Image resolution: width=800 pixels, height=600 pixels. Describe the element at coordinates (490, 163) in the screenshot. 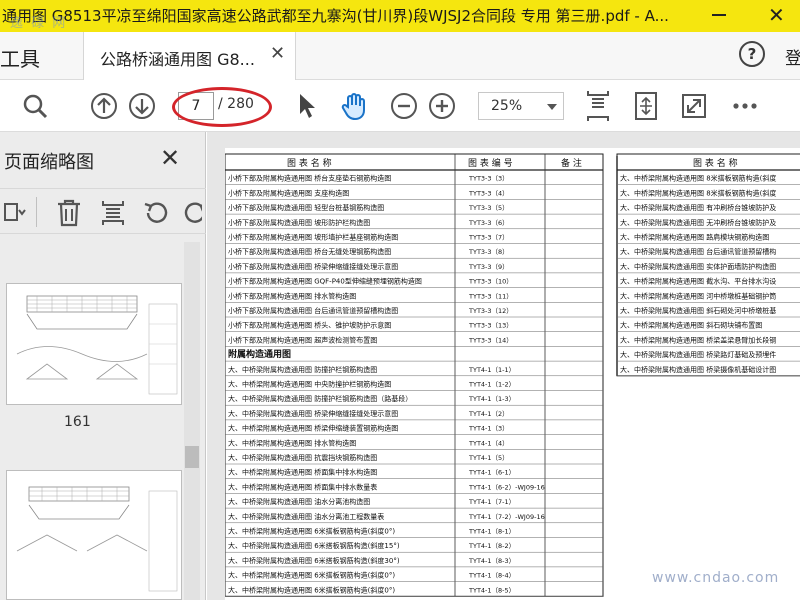

I see `table-header-code: 图 表 编 号` at that location.